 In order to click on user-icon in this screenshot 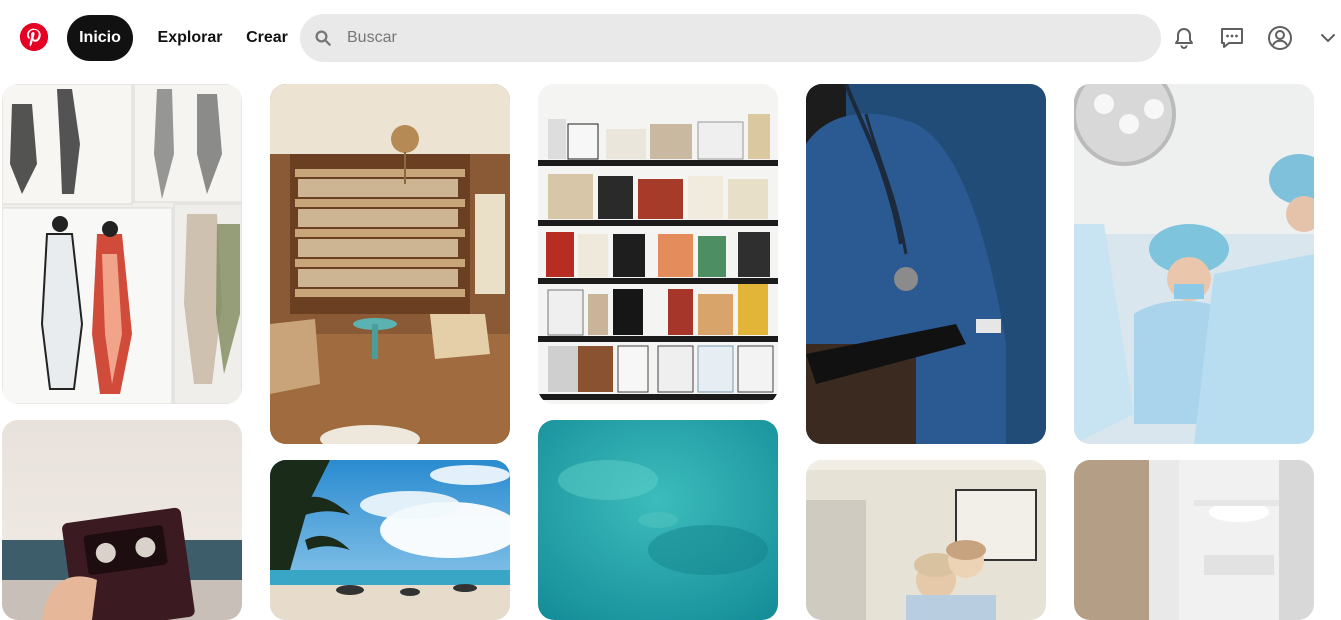, I will do `click(1280, 38)`.